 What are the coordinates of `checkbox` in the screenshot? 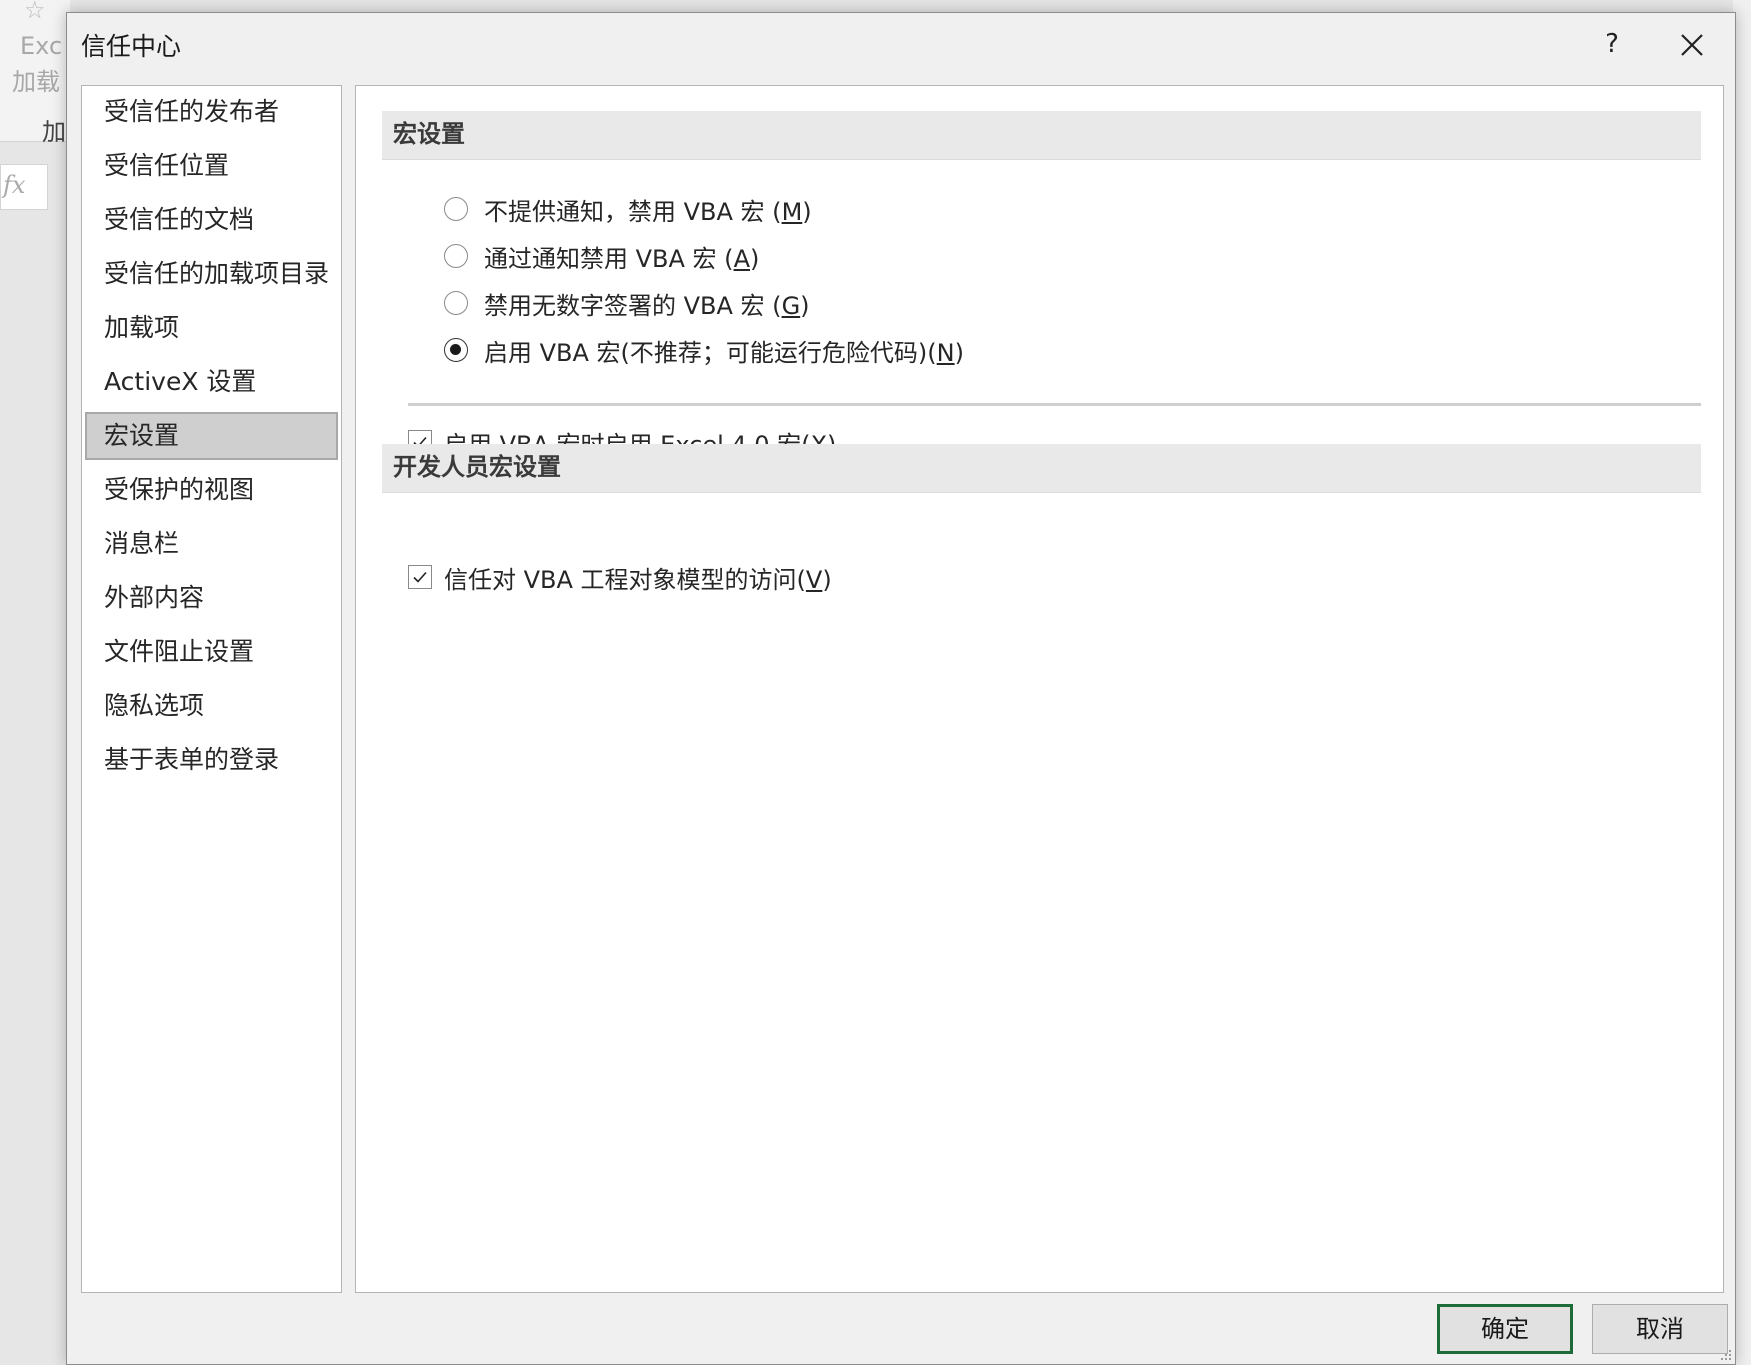 It's located at (420, 577).